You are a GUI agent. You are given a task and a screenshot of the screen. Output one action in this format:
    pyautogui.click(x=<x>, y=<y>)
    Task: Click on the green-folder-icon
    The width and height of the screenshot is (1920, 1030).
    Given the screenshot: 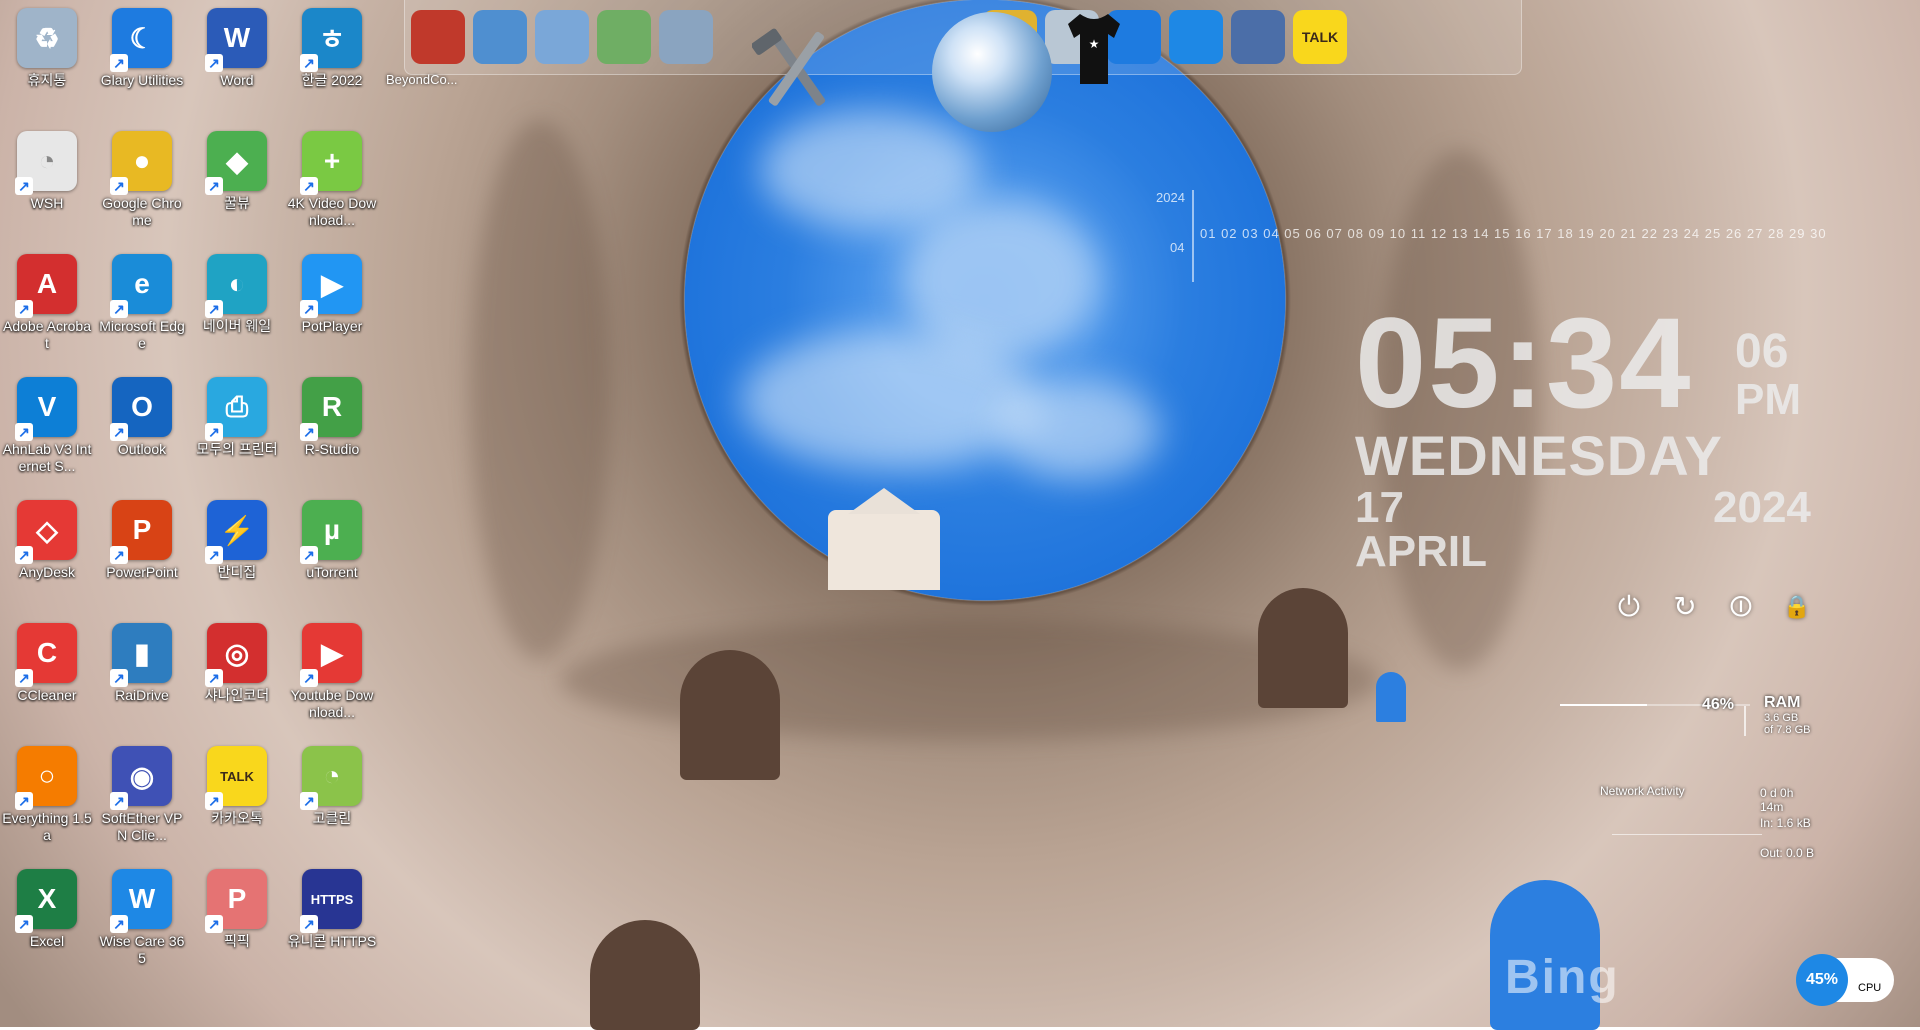 What is the action you would take?
    pyautogui.click(x=624, y=37)
    